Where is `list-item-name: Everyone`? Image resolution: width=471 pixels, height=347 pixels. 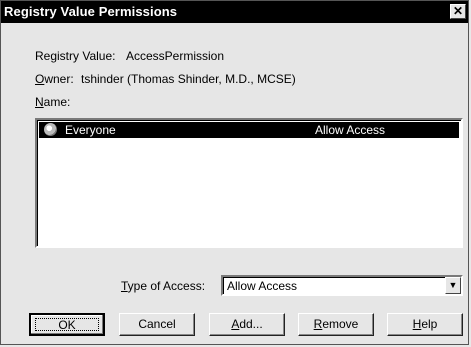 list-item-name: Everyone is located at coordinates (90, 130).